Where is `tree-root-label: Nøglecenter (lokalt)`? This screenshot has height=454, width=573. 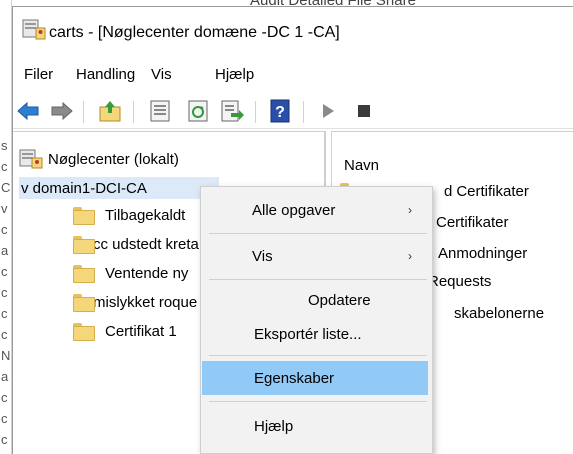 tree-root-label: Nøglecenter (lokalt) is located at coordinates (113, 159).